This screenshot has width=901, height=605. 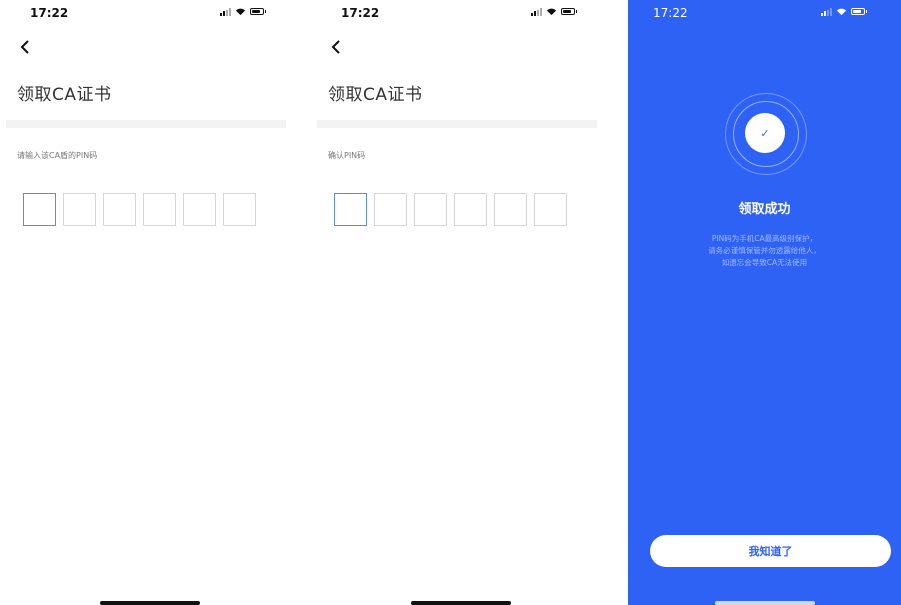 What do you see at coordinates (764, 209) in the screenshot?
I see `success-title: 领取成功` at bounding box center [764, 209].